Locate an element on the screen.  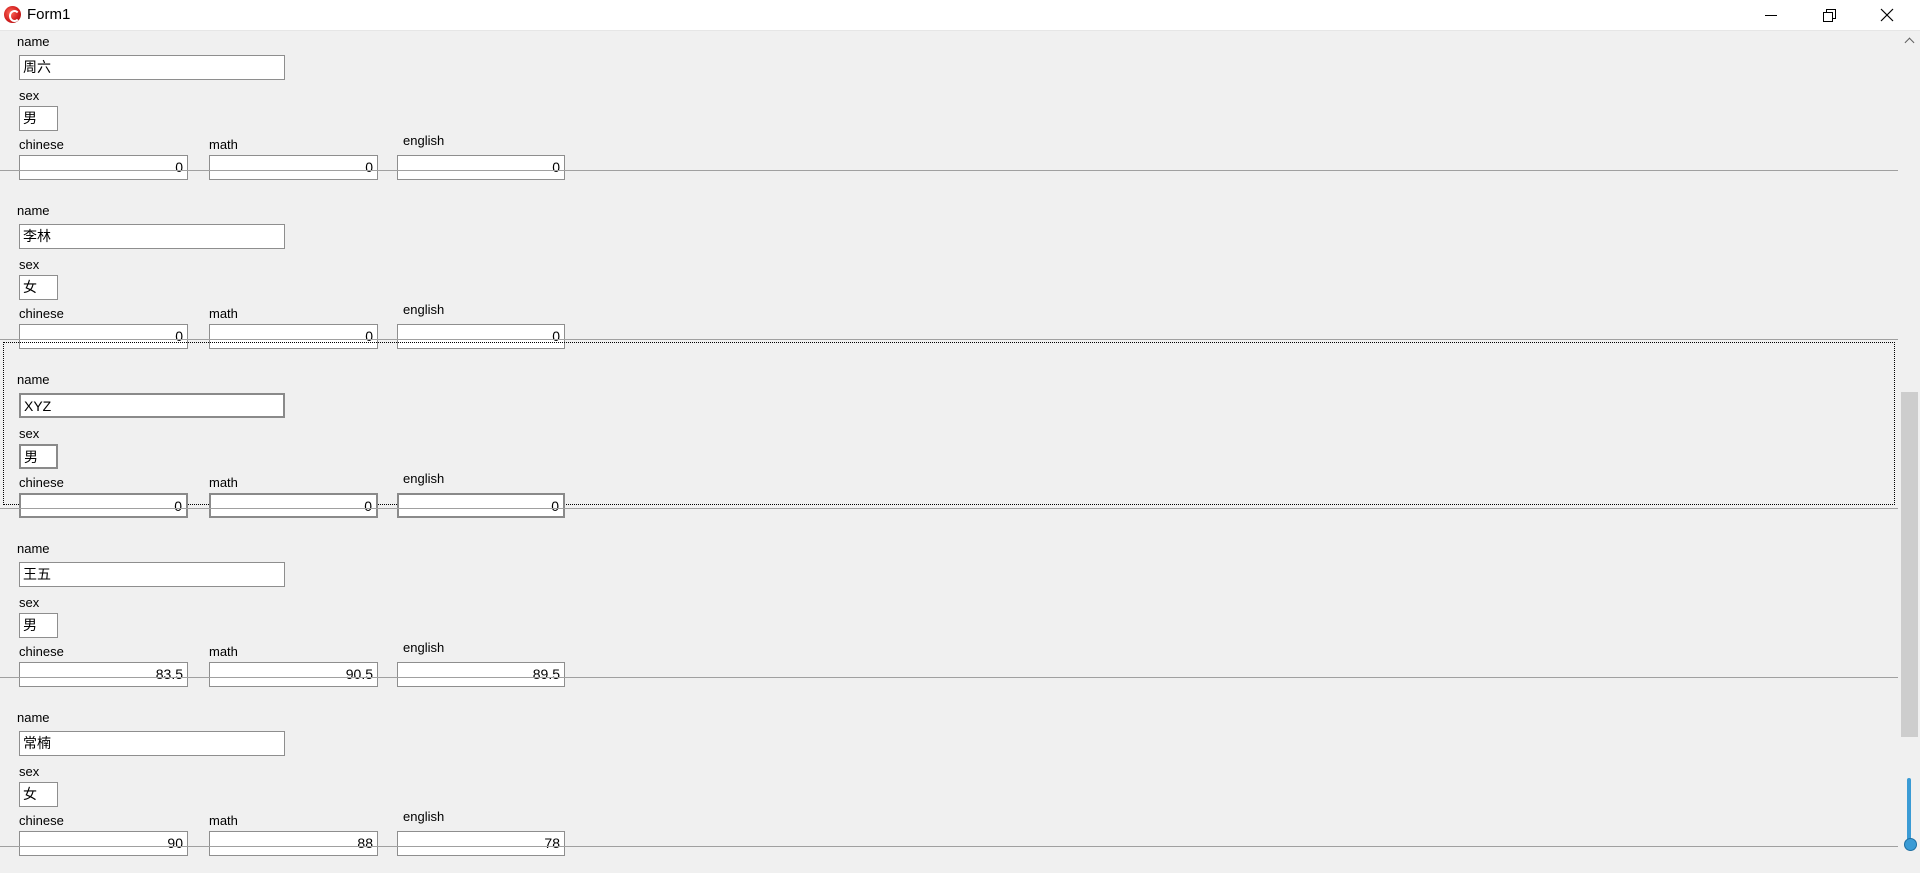
scroll-position-indicator is located at coordinates (1910, 815).